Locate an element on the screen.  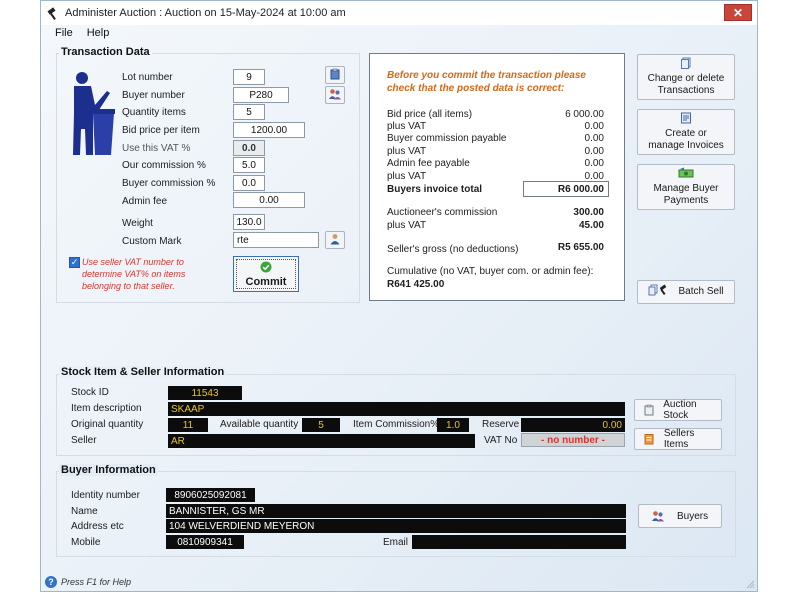
sellers-items-button: Sellers Items is located at coordinates (678, 439).